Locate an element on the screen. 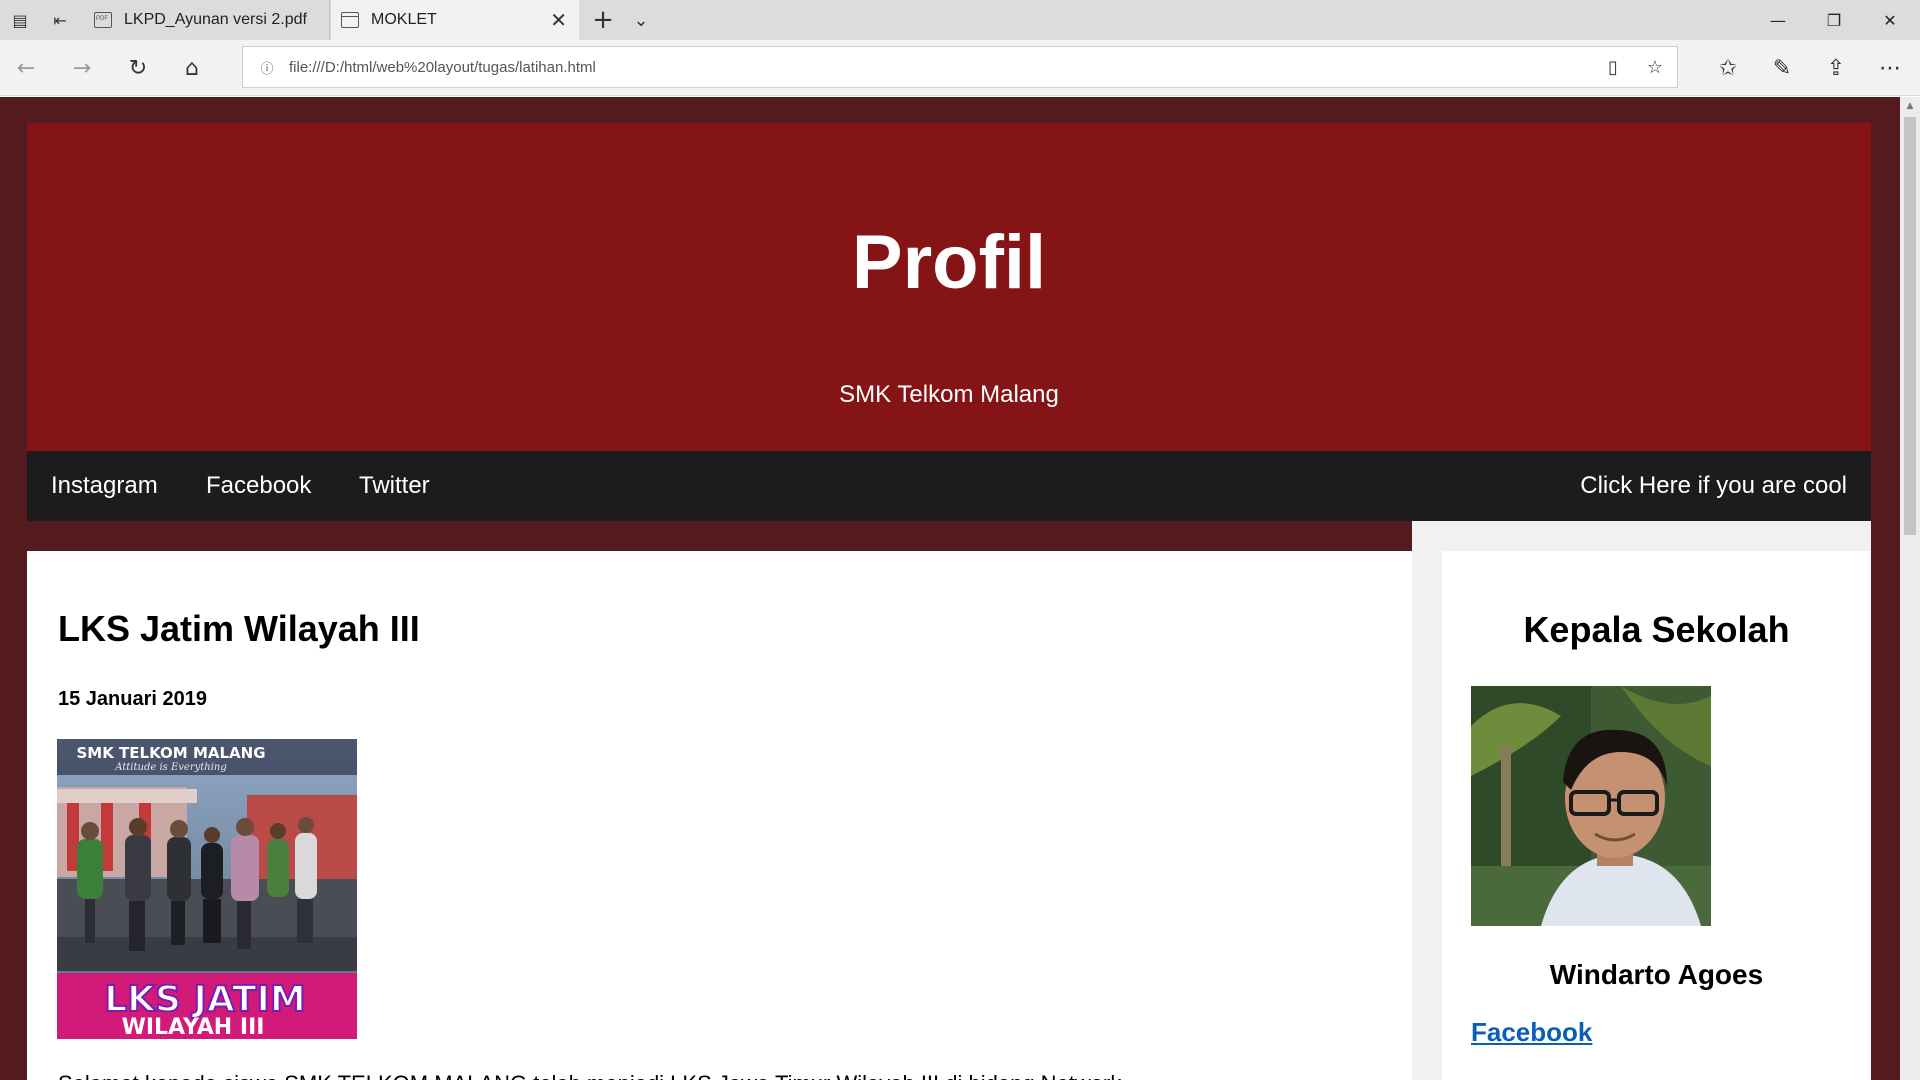 This screenshot has width=1920, height=1080. restore-icon: ❐ is located at coordinates (1834, 20).